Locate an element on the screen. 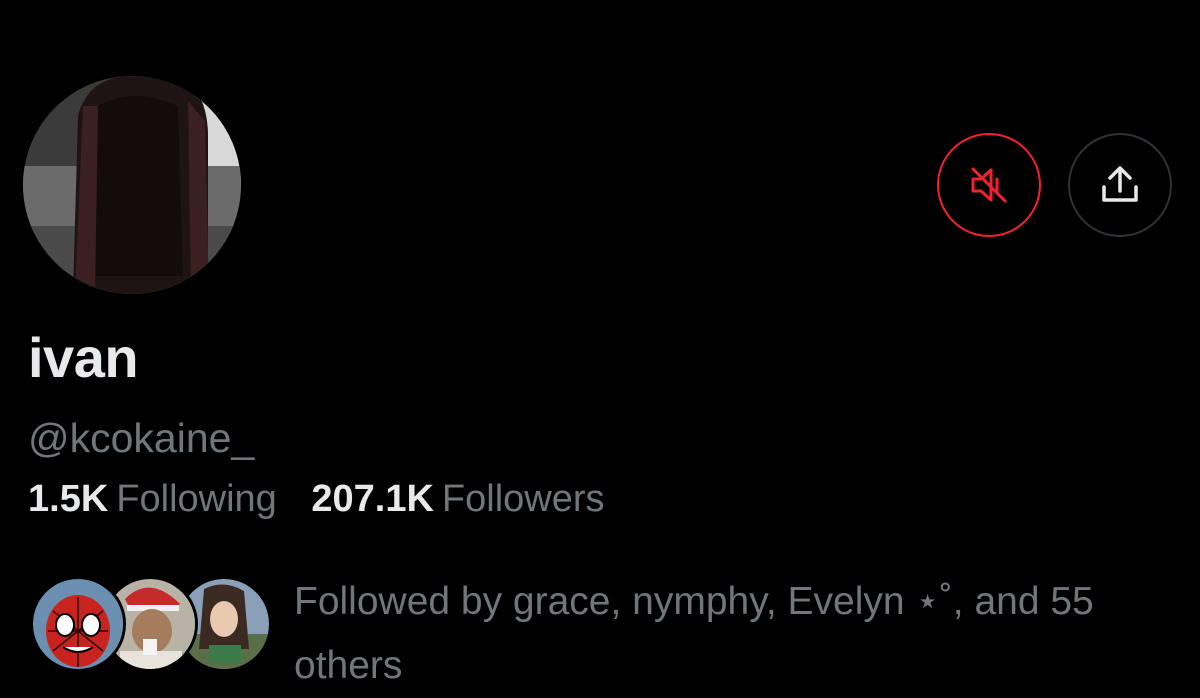 This screenshot has width=1200, height=698. share-upload-icon is located at coordinates (1120, 184).